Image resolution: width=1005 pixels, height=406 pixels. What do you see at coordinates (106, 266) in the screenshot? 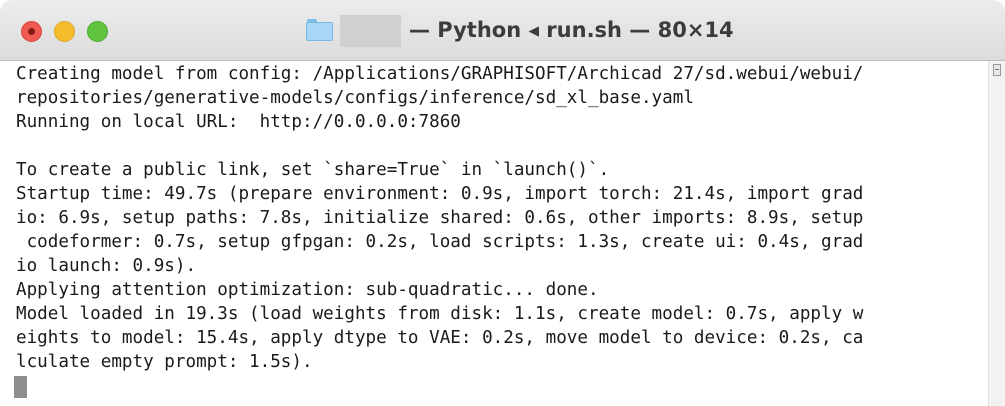
I see `terminal-line: io launch: 0.9s).` at bounding box center [106, 266].